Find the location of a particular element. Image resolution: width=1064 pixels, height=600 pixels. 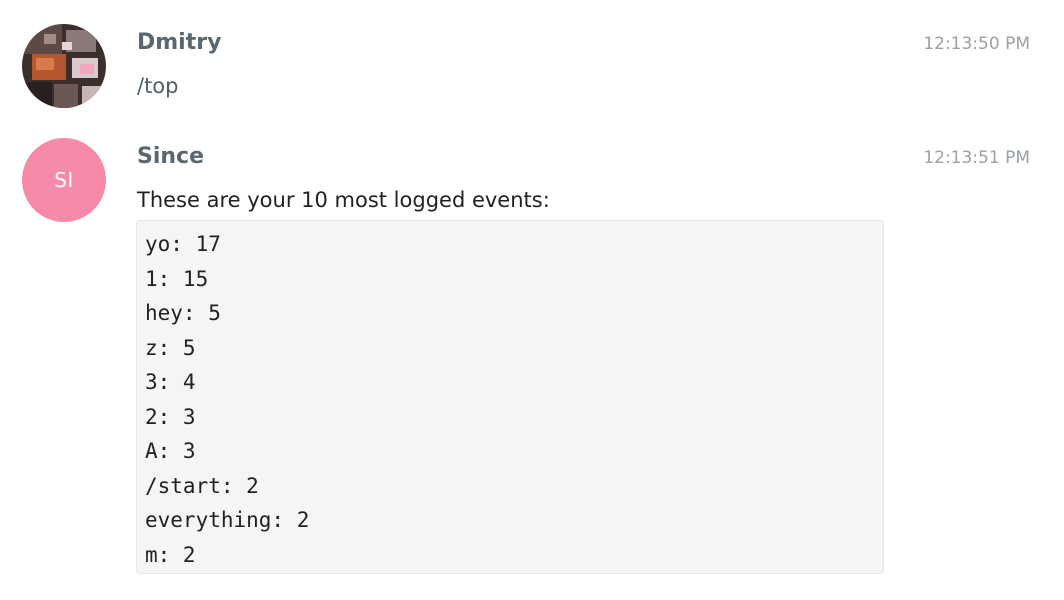

bot-avatar: SI is located at coordinates (64, 180).